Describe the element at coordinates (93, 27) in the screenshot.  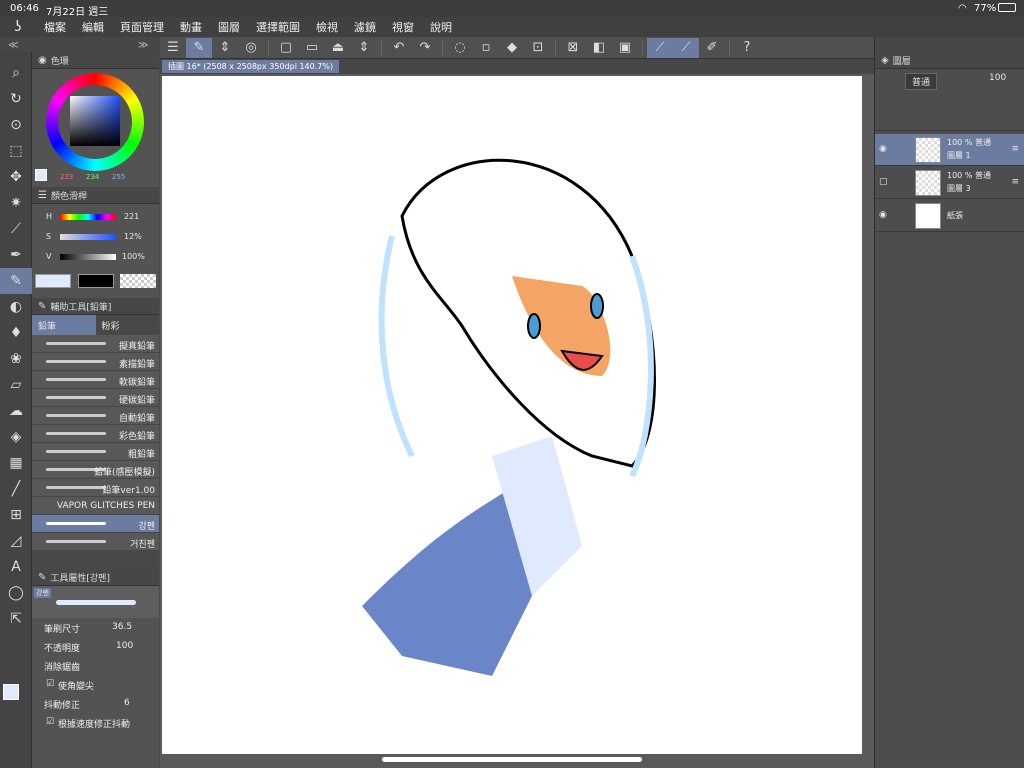
I see `menu-edit: 編輯` at that location.